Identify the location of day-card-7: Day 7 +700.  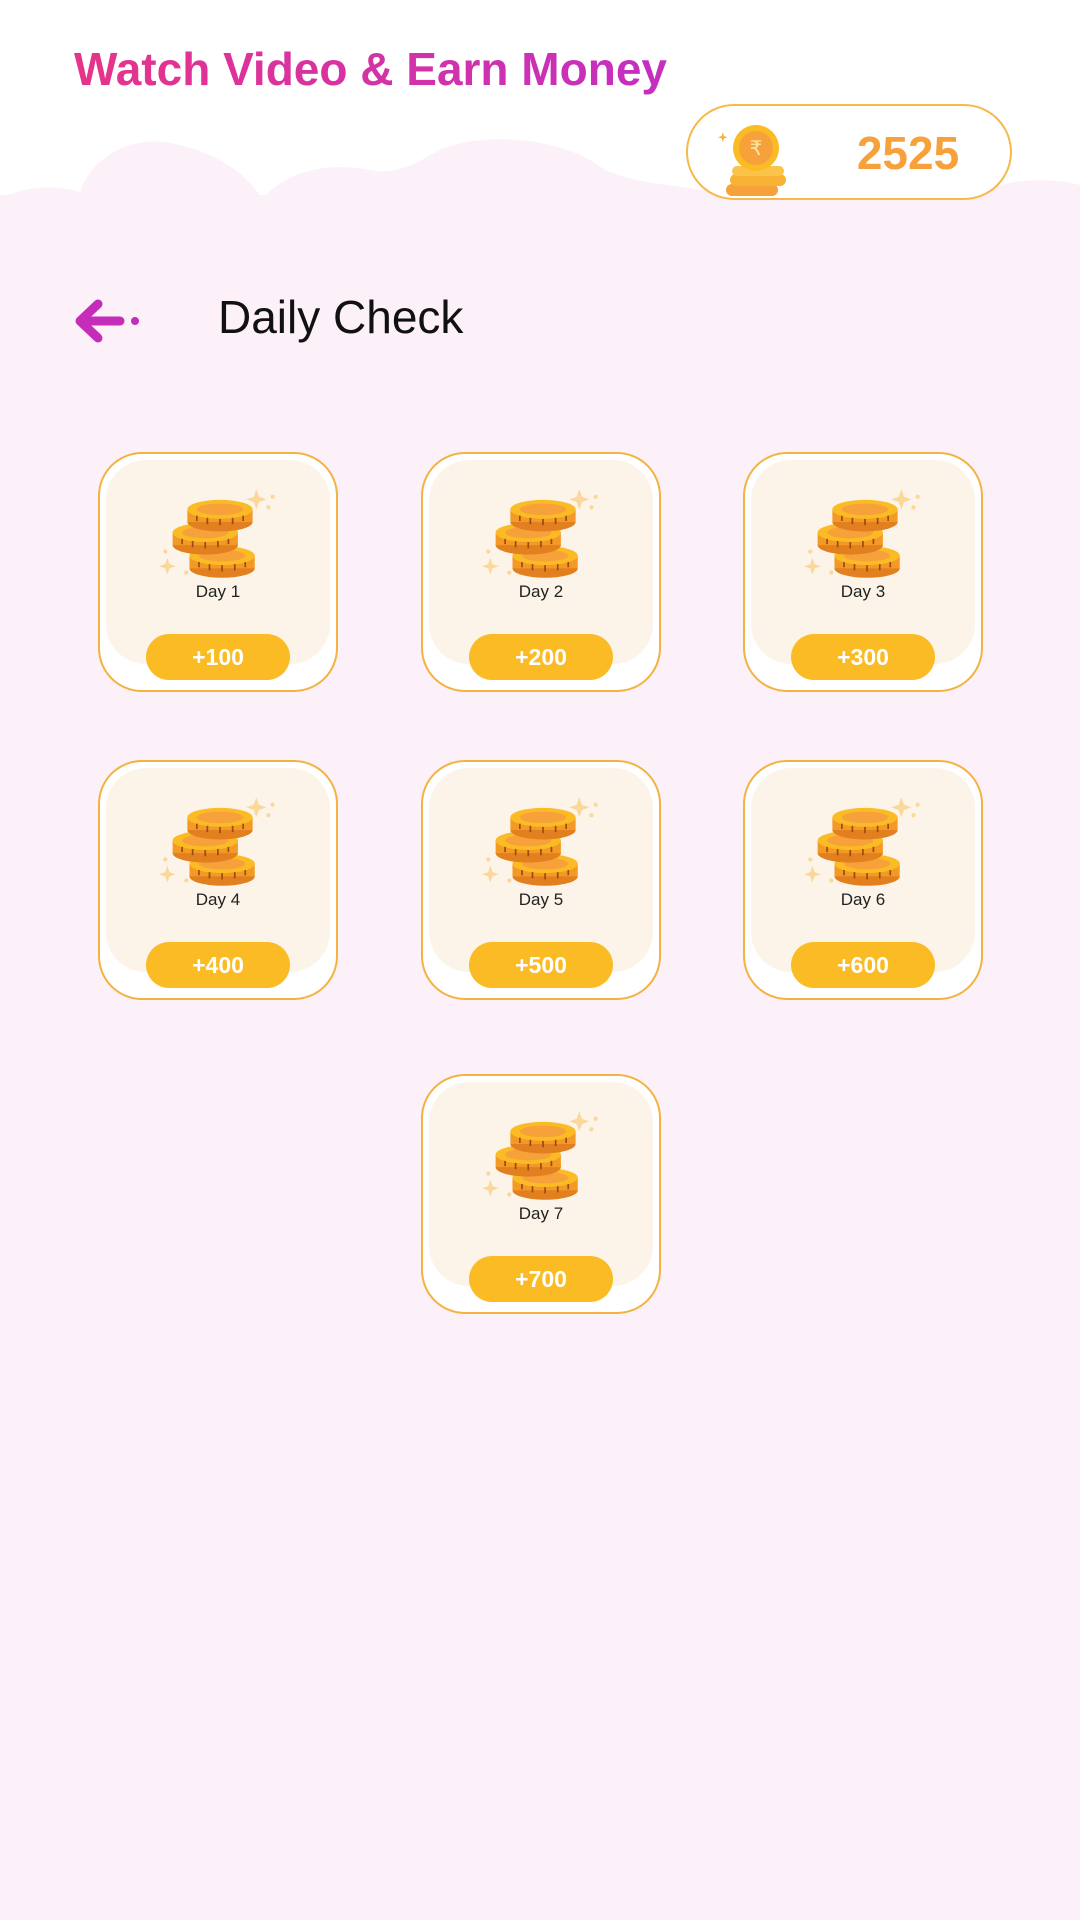
(541, 1194).